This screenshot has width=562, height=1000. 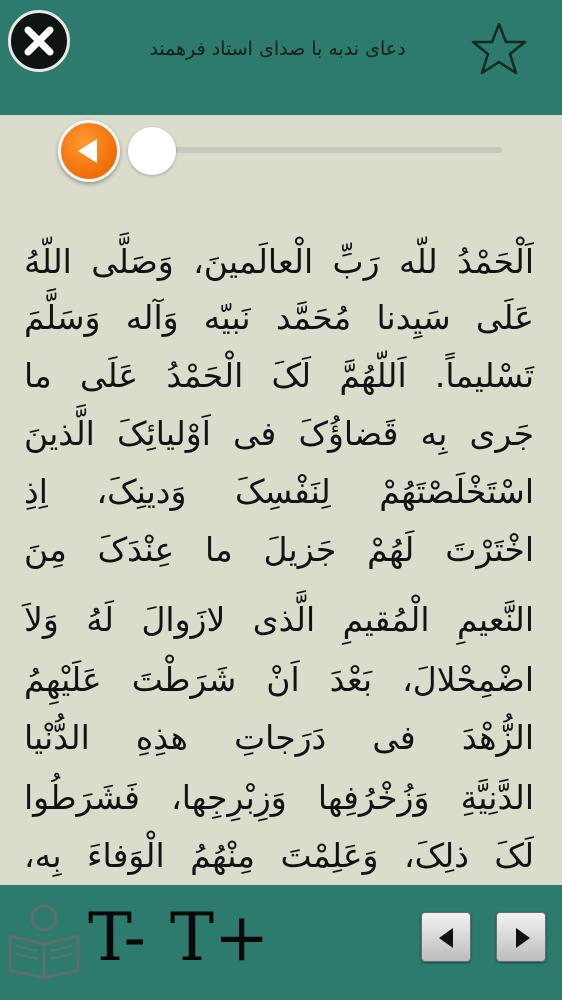 I want to click on previous-button, so click(x=446, y=937).